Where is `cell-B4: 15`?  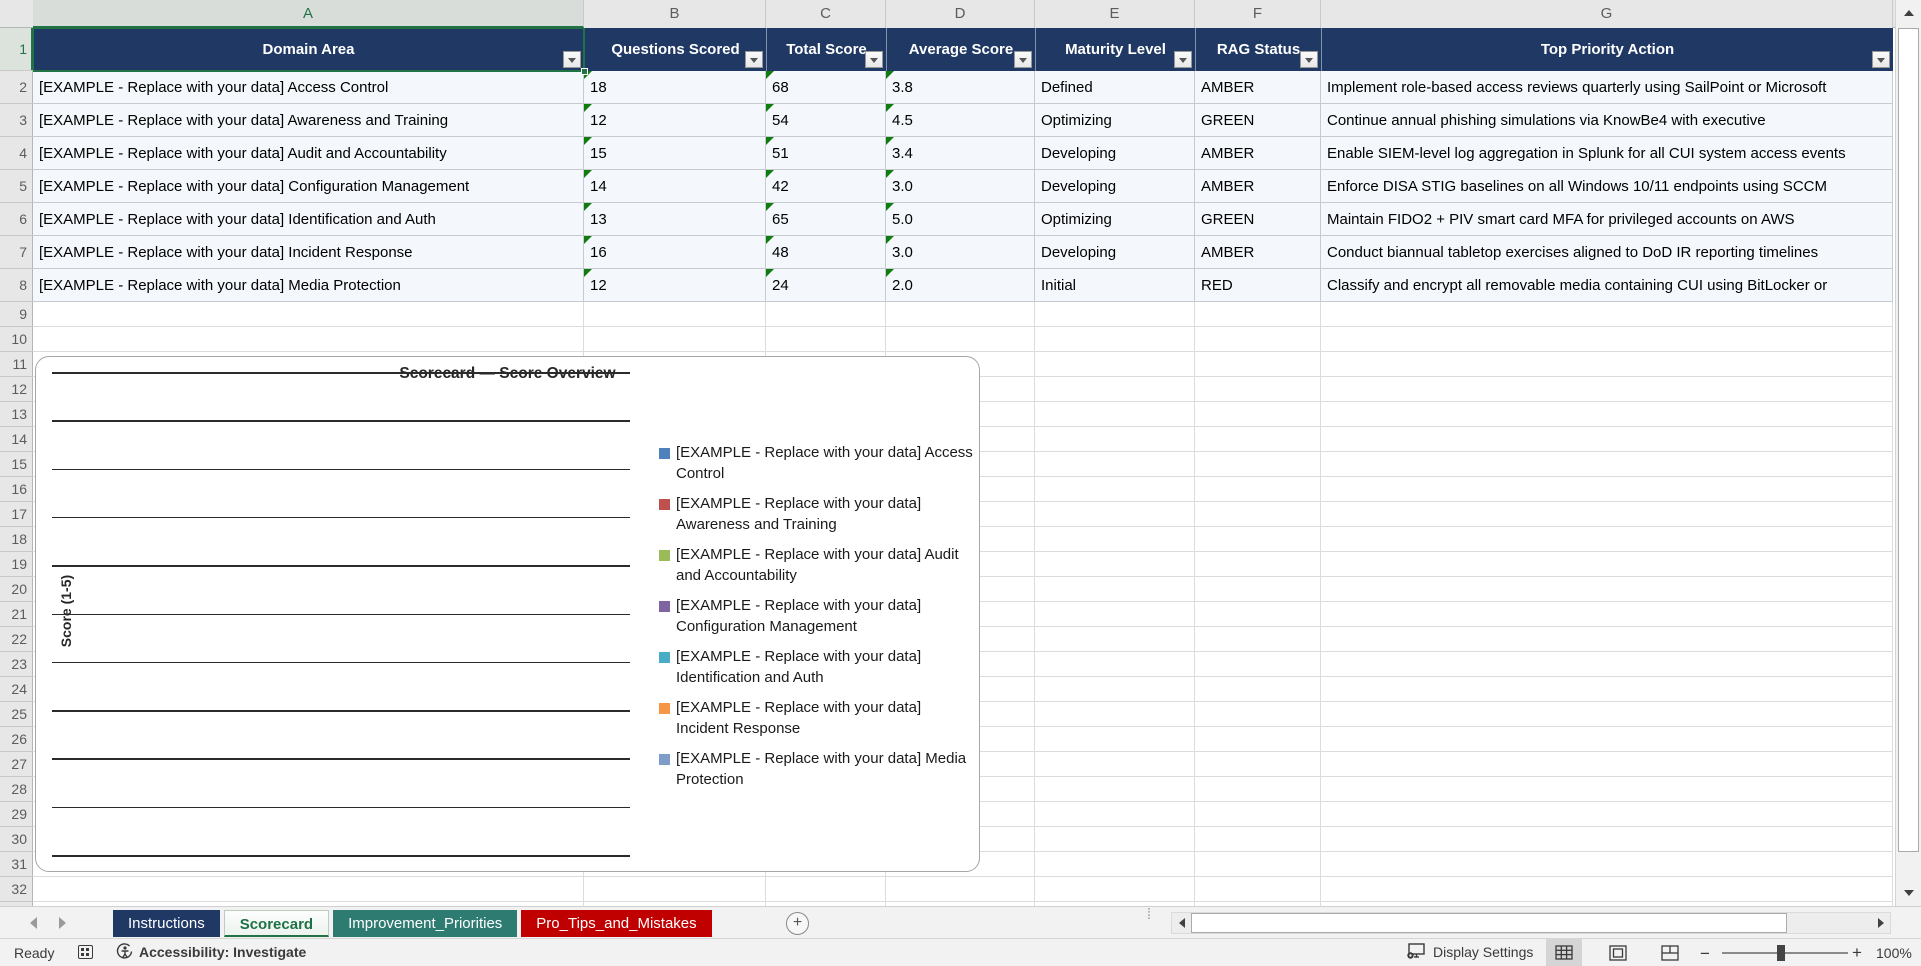 cell-B4: 15 is located at coordinates (675, 153).